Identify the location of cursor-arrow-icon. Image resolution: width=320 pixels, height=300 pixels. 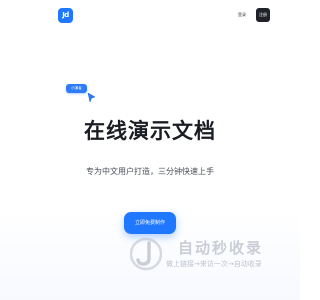
(91, 97).